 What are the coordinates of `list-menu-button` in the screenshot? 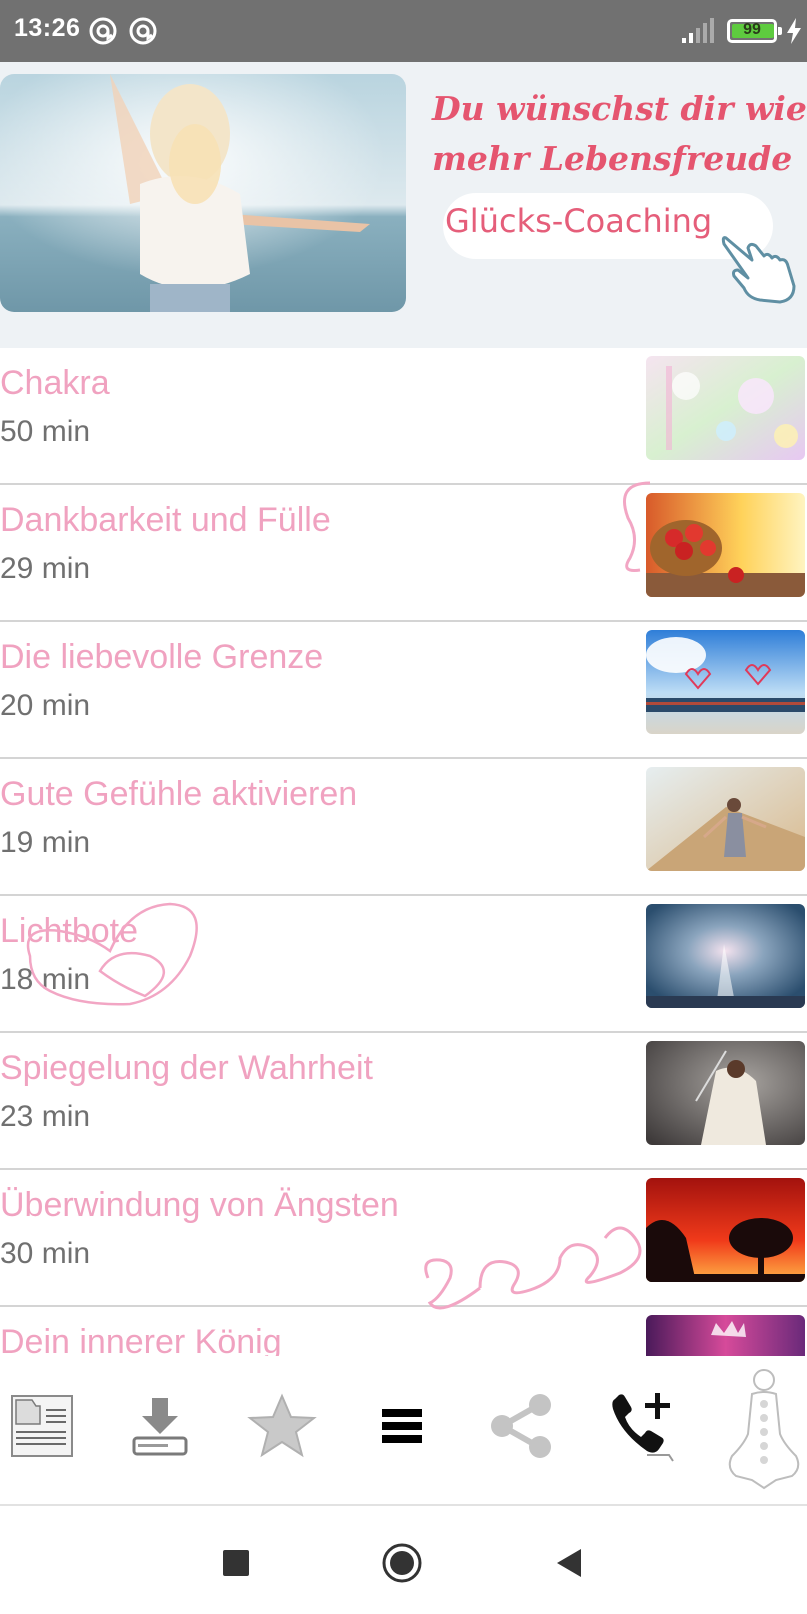 It's located at (402, 1426).